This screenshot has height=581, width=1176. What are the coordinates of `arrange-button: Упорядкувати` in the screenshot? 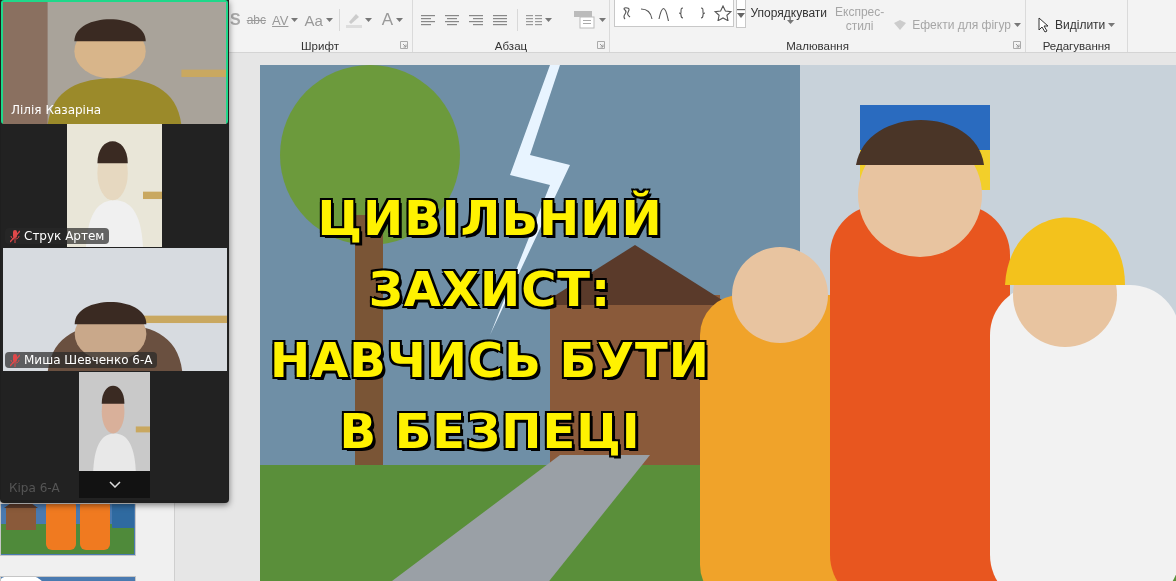 It's located at (788, 15).